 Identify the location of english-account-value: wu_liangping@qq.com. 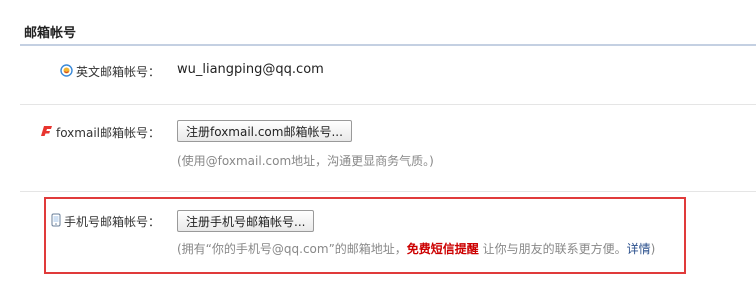
(250, 69).